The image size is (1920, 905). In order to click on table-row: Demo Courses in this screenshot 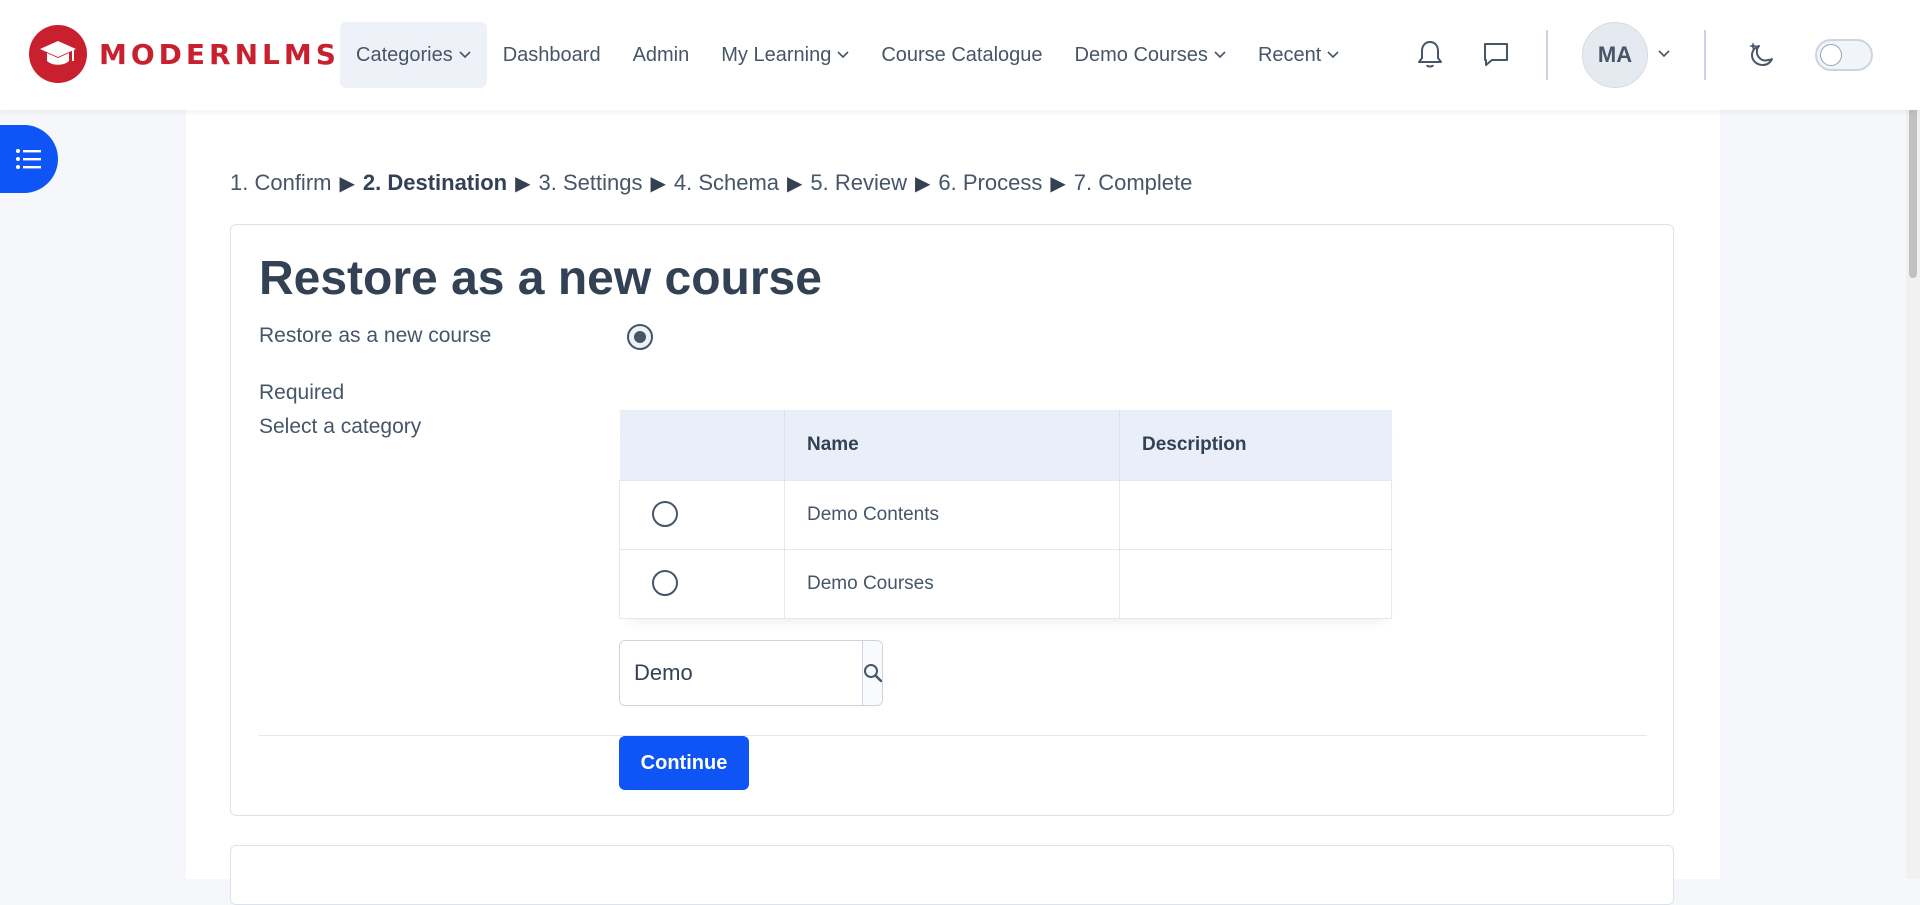, I will do `click(1005, 584)`.